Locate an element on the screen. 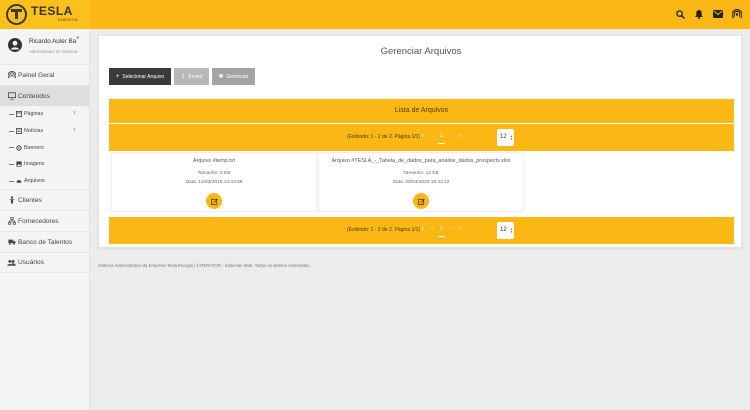 The image size is (750, 410). sidebar-subitem-noticias: Notícias ˅ is located at coordinates (44, 131).